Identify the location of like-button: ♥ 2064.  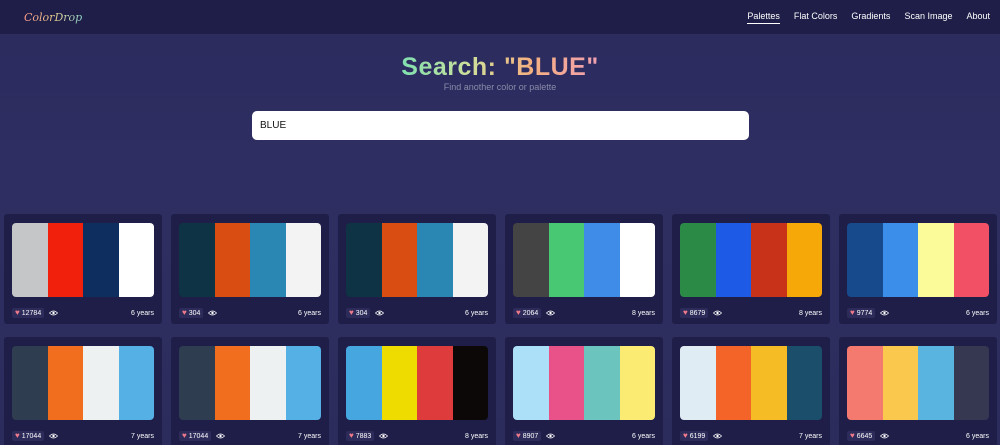
(527, 313).